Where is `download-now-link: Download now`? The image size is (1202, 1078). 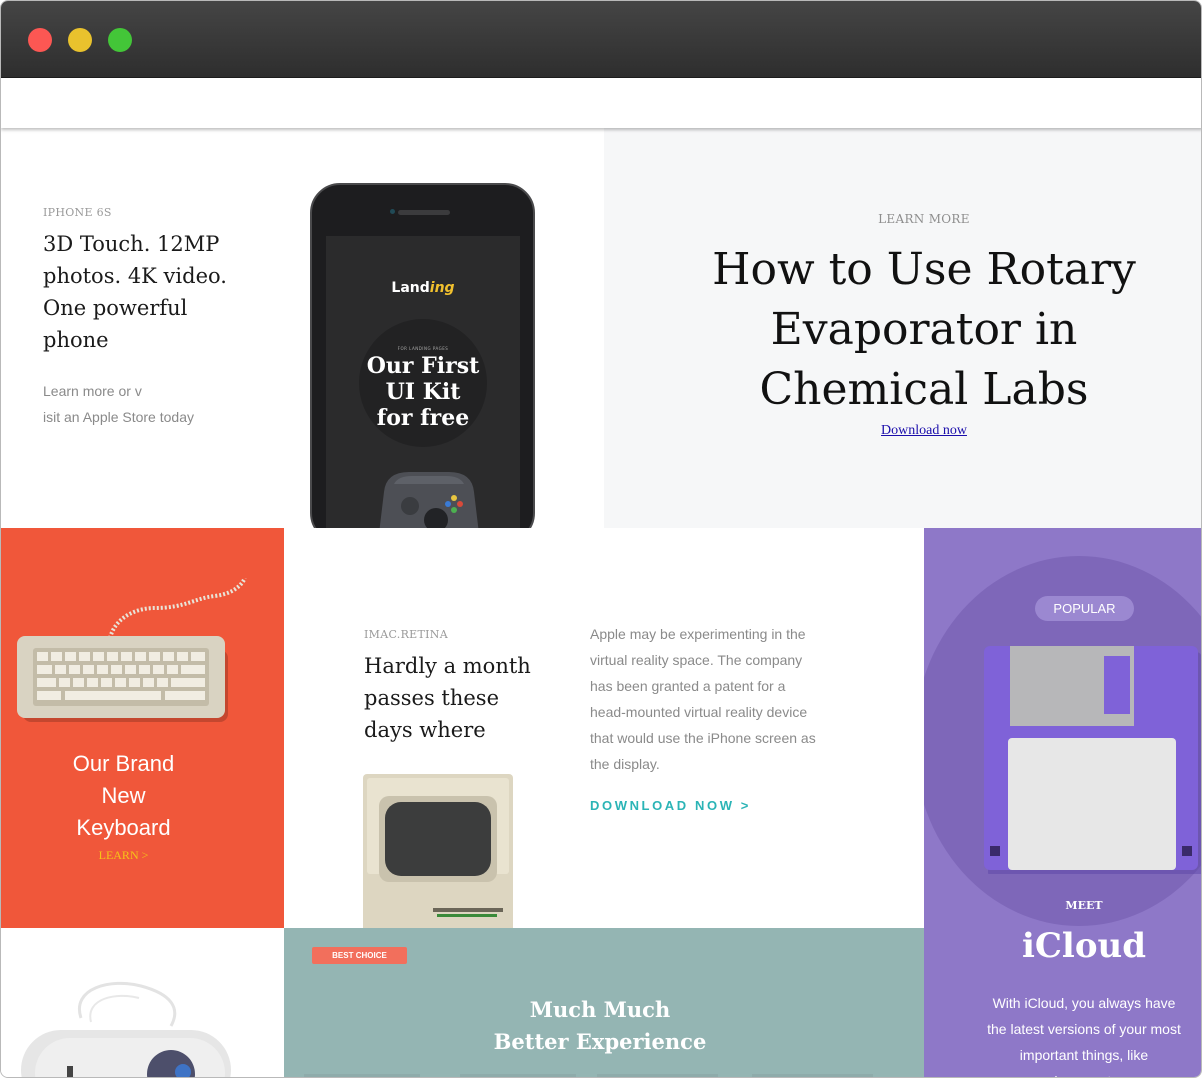 download-now-link: Download now is located at coordinates (902, 431).